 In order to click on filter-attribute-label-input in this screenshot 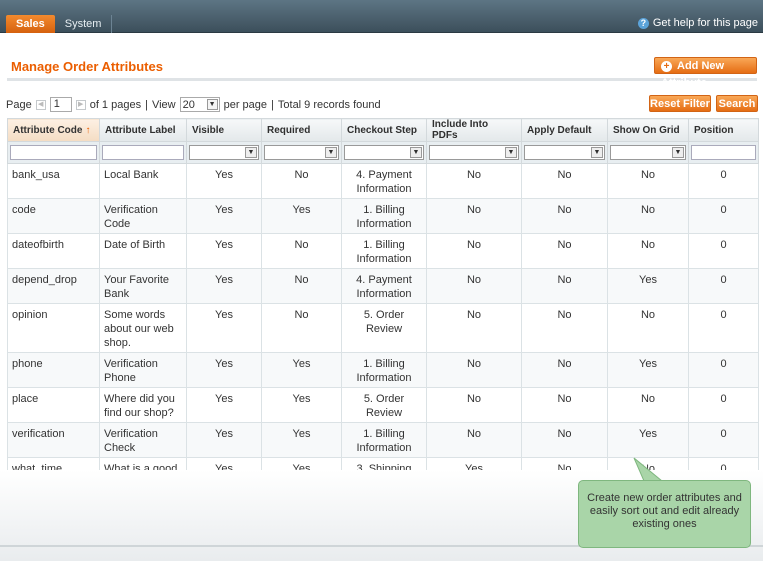, I will do `click(143, 152)`.